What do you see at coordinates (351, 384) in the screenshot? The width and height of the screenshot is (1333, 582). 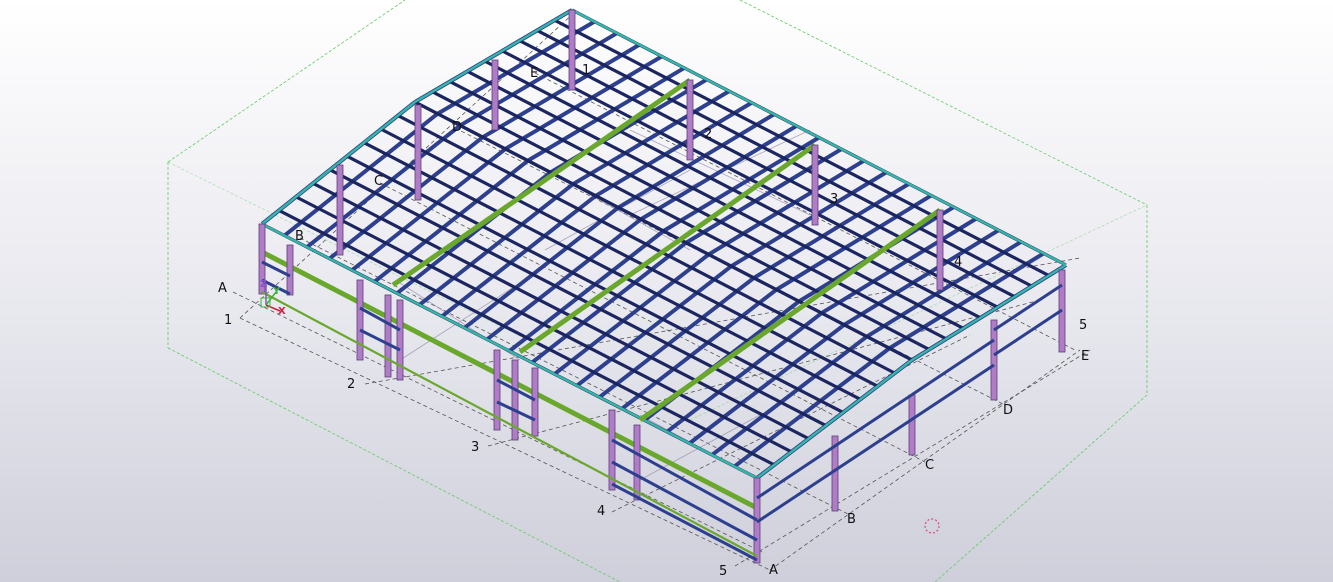 I see `grid-label-near-2: 2` at bounding box center [351, 384].